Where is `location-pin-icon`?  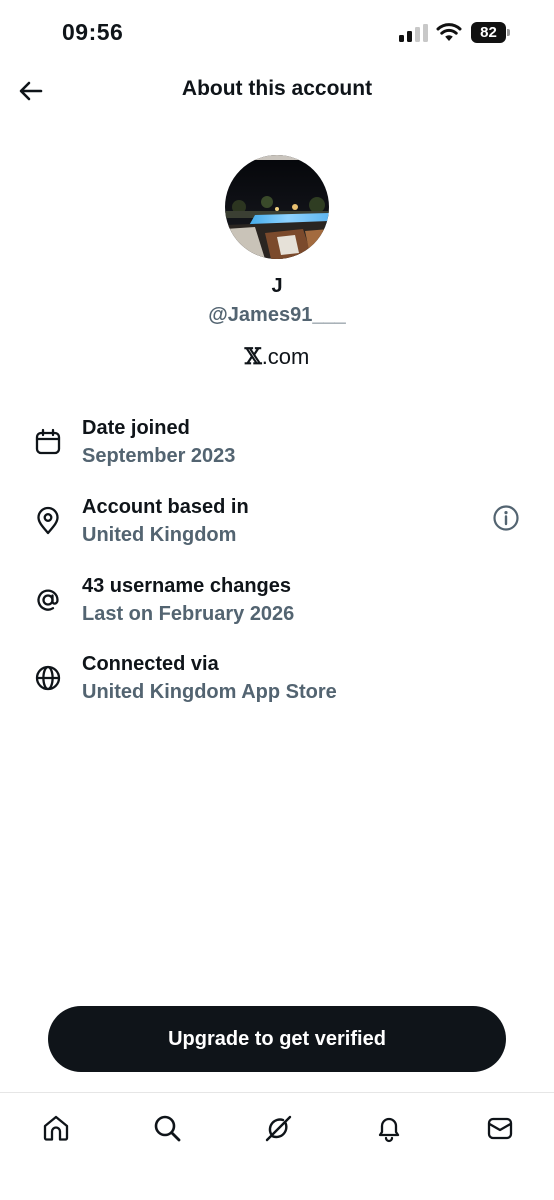
location-pin-icon is located at coordinates (48, 520).